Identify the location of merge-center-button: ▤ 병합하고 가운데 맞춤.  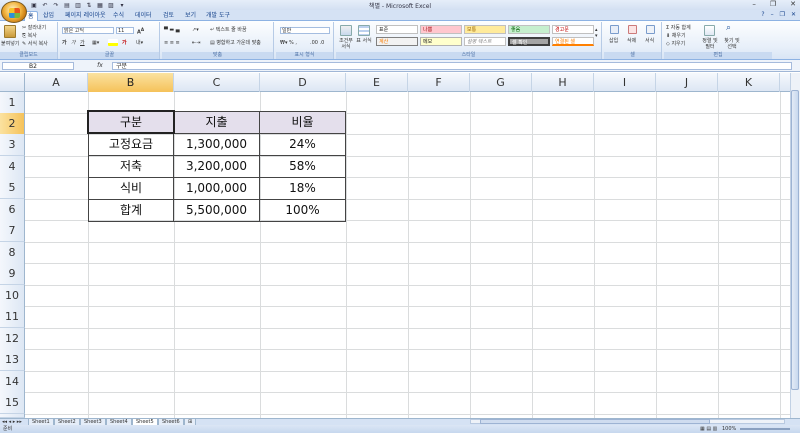
(235, 43).